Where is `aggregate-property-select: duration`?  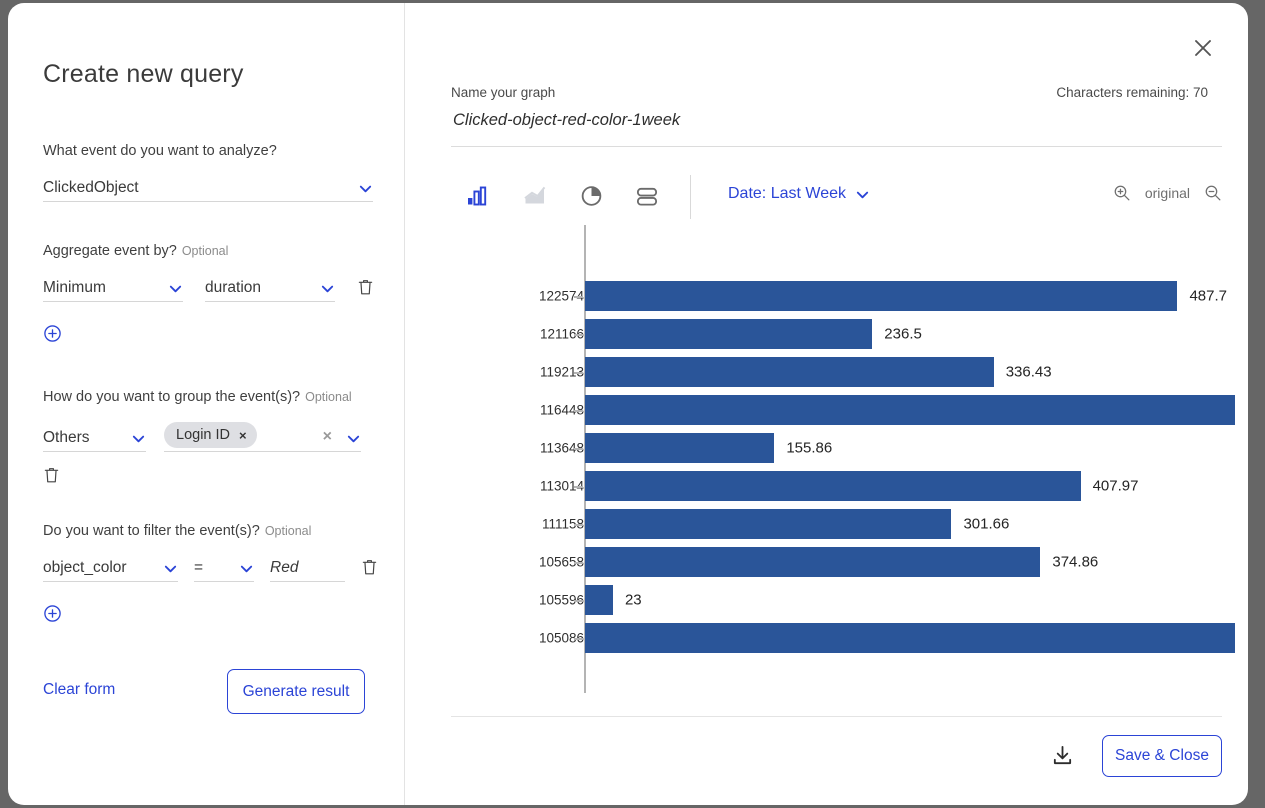
aggregate-property-select: duration is located at coordinates (270, 287).